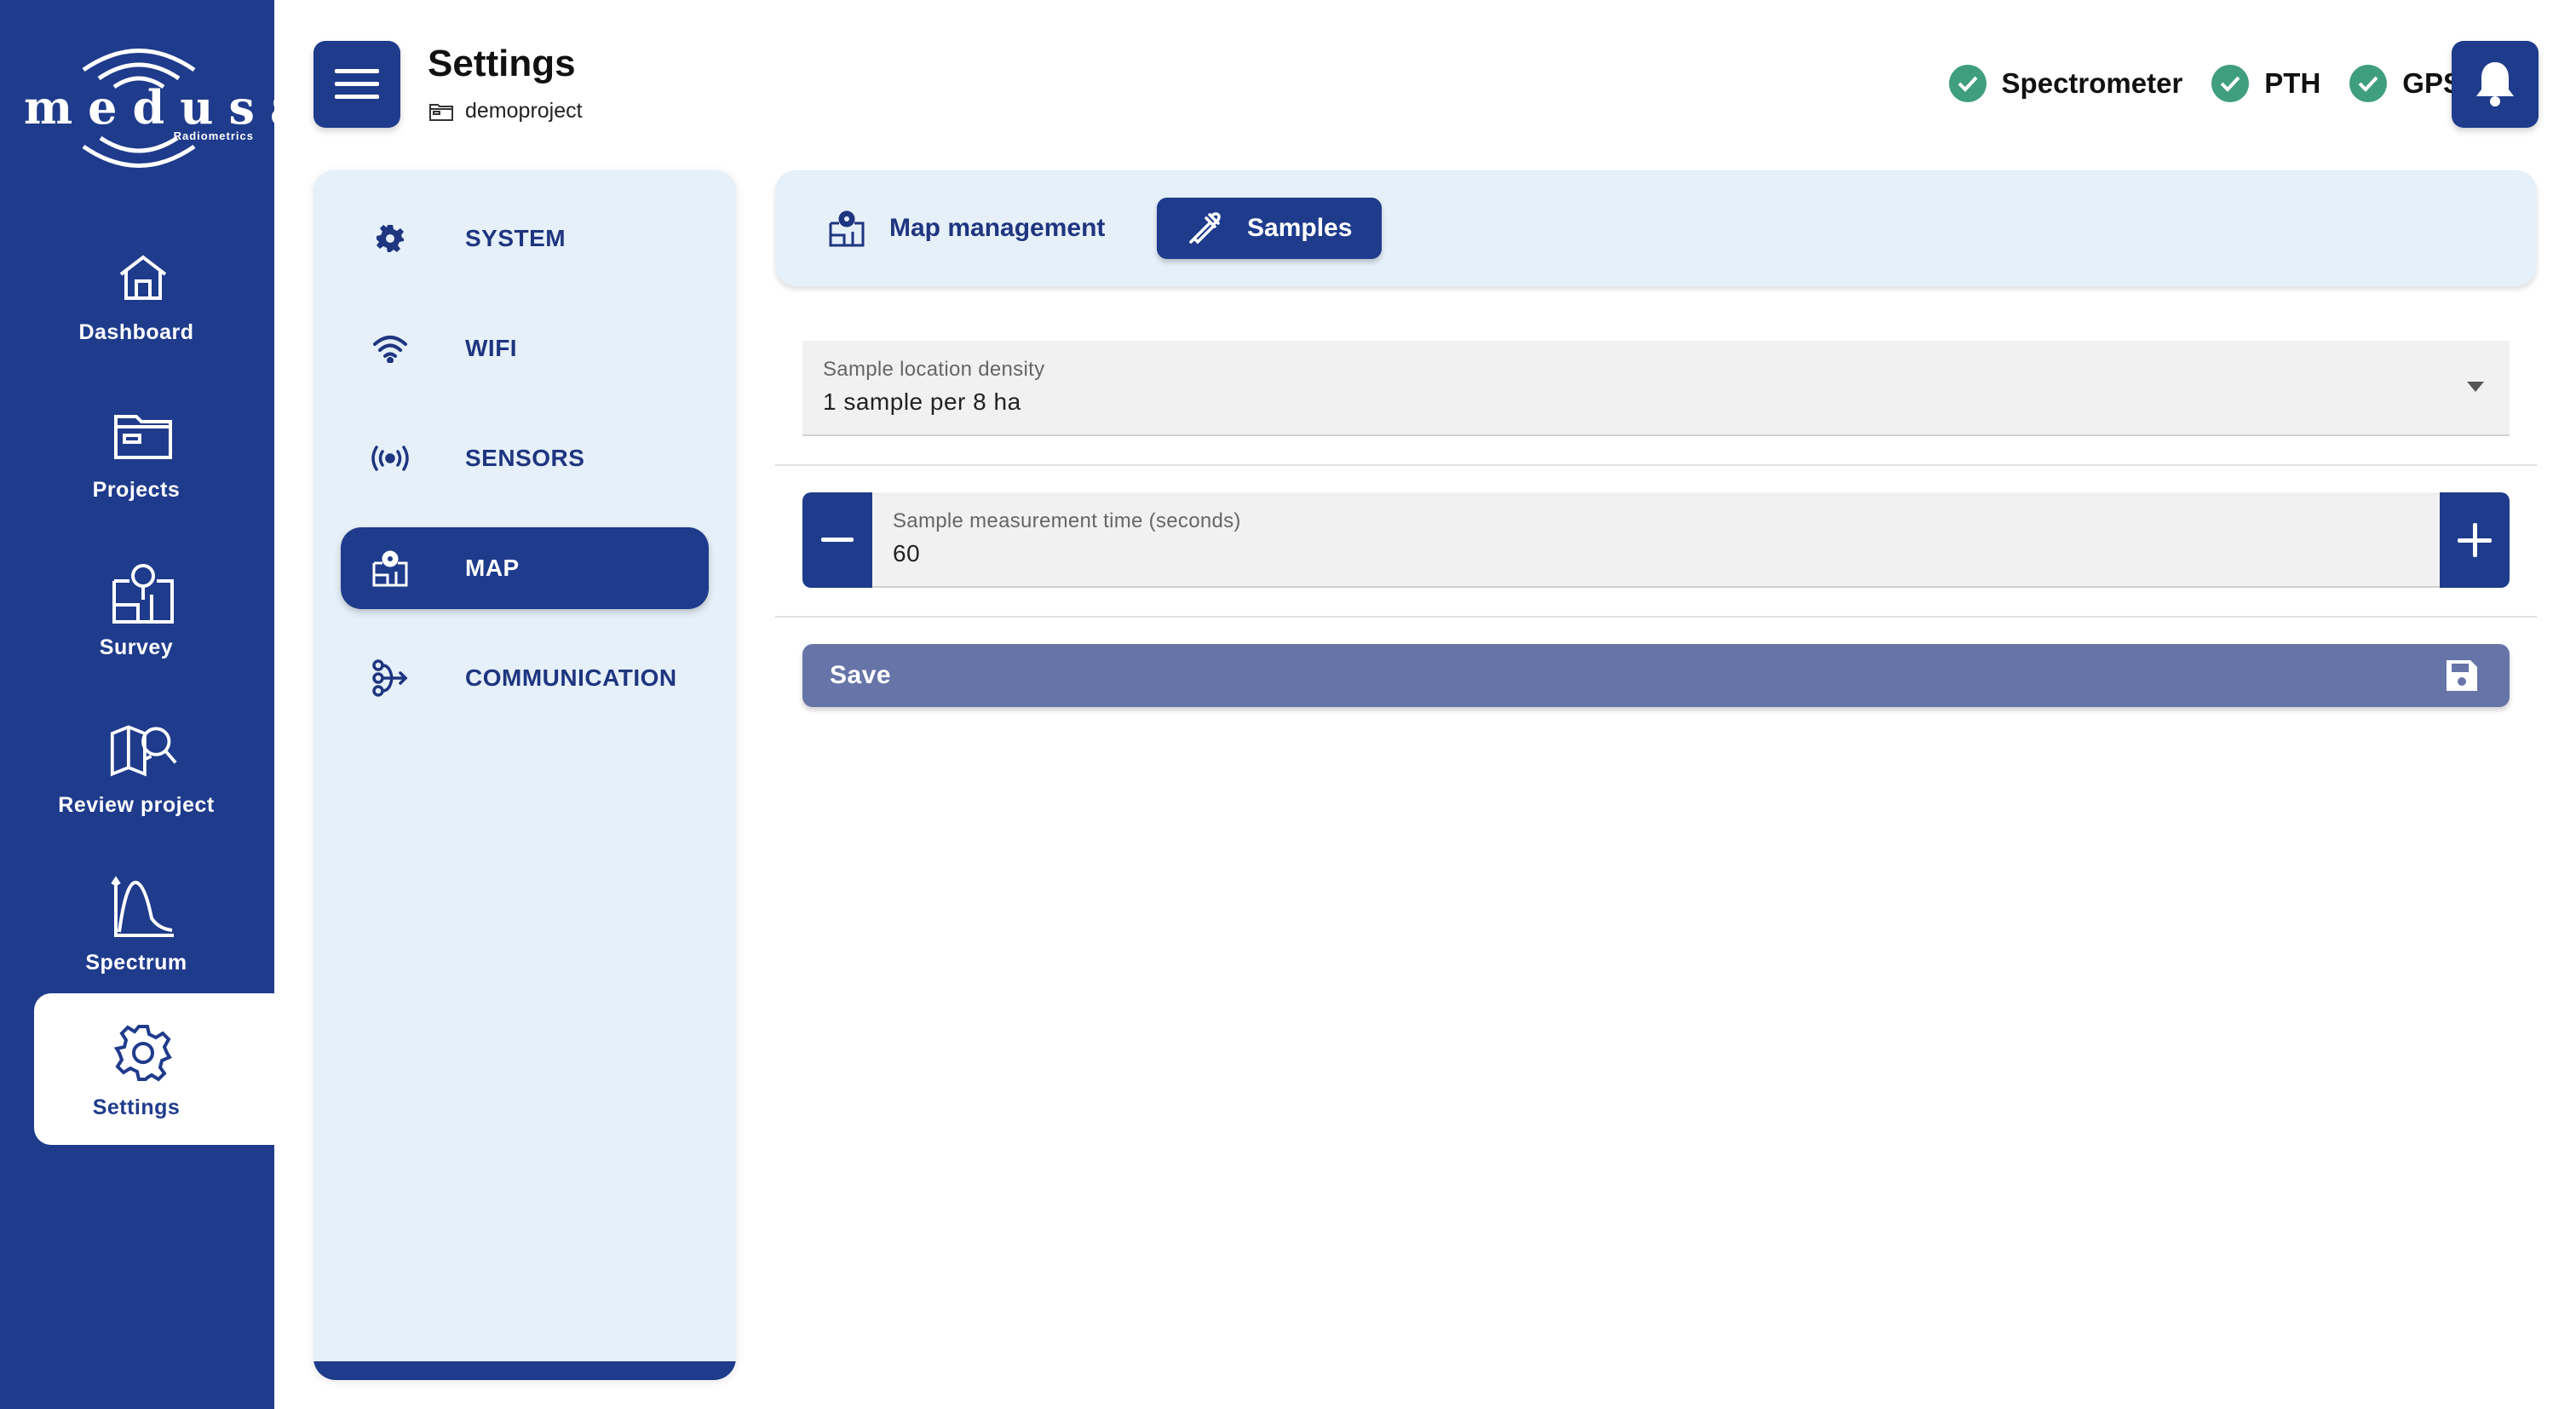  I want to click on field-label: Sample location density, so click(934, 369).